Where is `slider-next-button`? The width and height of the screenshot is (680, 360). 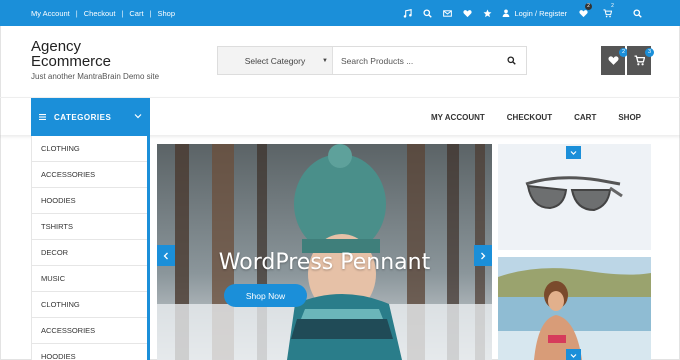
slider-next-button is located at coordinates (483, 255).